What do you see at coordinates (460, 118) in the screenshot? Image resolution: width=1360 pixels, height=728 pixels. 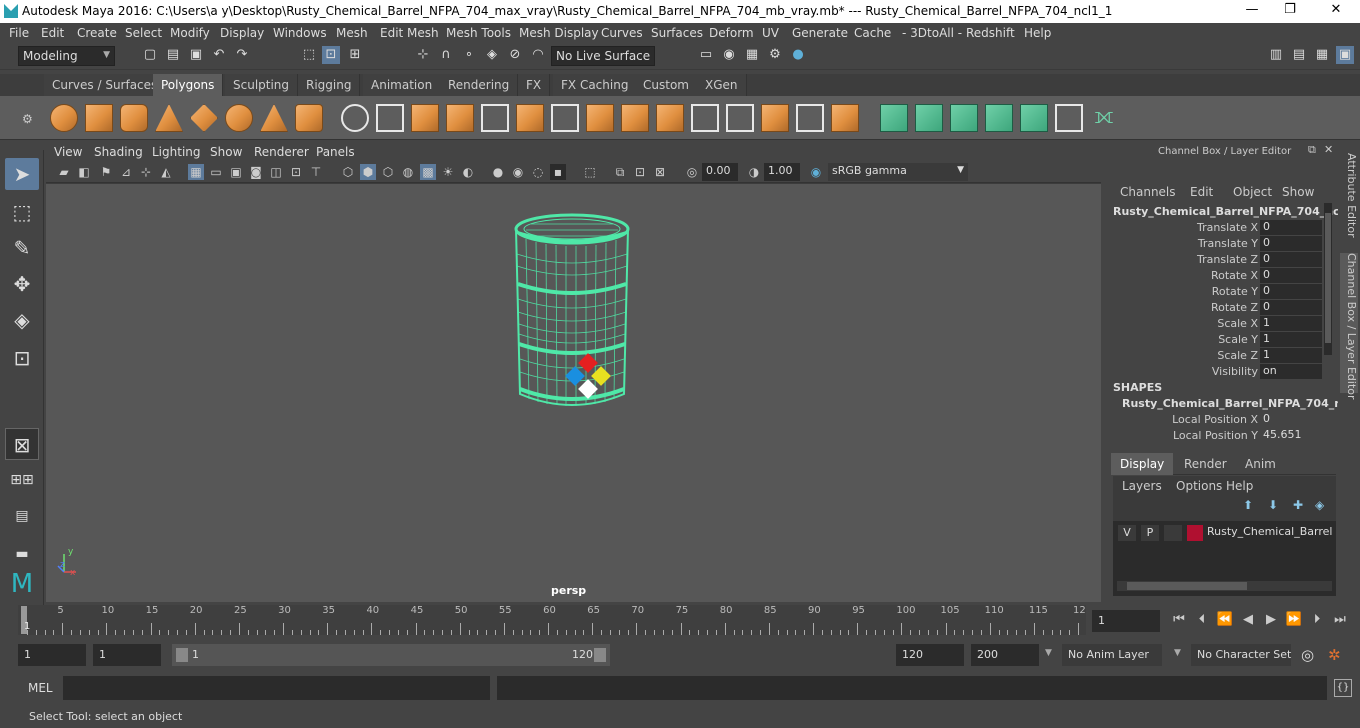 I see `extract-icon` at bounding box center [460, 118].